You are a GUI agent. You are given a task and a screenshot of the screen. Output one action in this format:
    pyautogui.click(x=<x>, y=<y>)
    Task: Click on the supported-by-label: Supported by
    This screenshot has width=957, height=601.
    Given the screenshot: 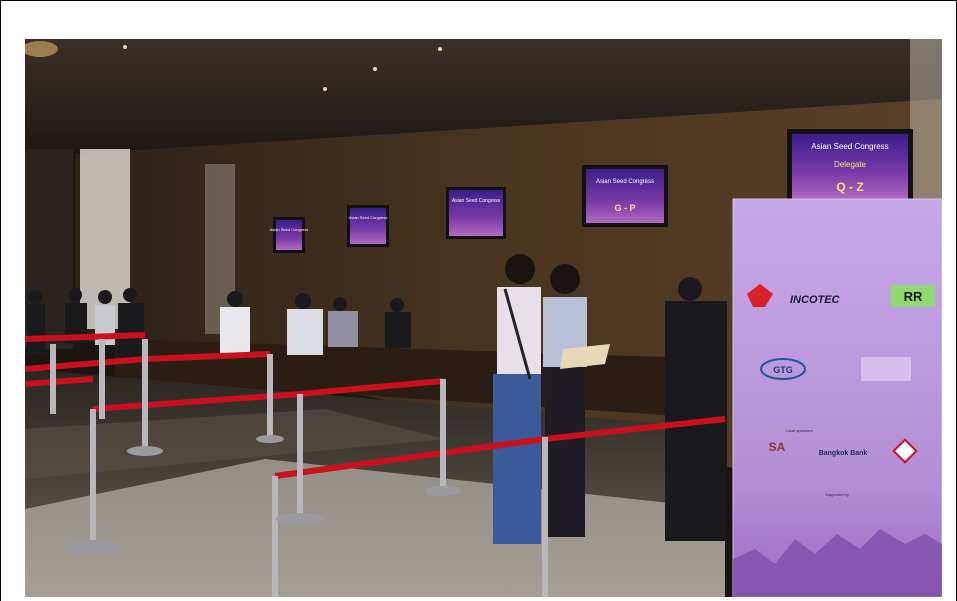 What is the action you would take?
    pyautogui.click(x=837, y=494)
    